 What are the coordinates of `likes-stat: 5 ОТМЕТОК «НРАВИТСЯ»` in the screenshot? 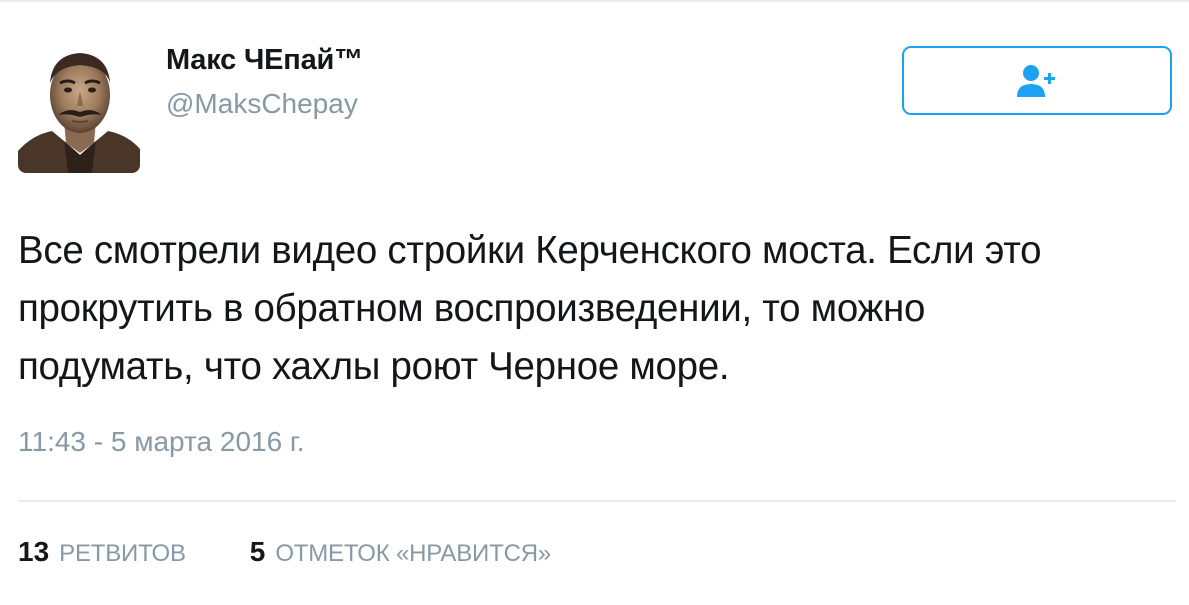 It's located at (400, 552).